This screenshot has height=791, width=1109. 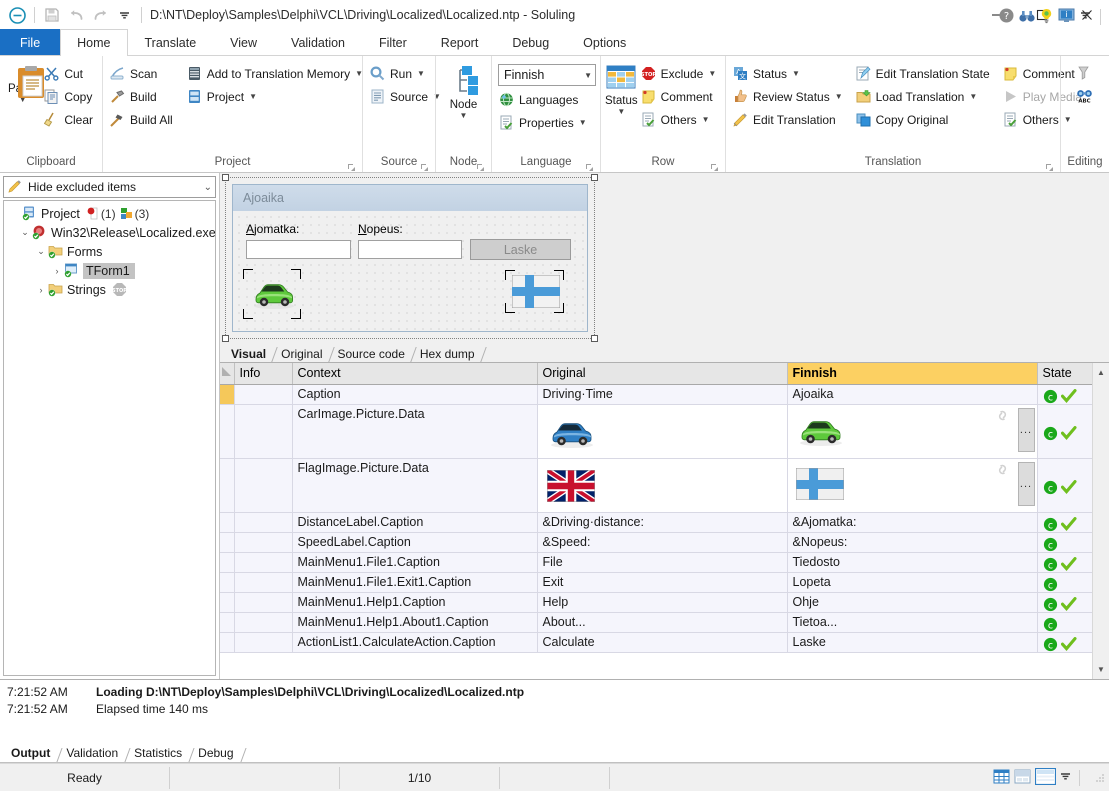 I want to click on cell-context: ActionList1.CalculateAction.Caption, so click(x=415, y=642).